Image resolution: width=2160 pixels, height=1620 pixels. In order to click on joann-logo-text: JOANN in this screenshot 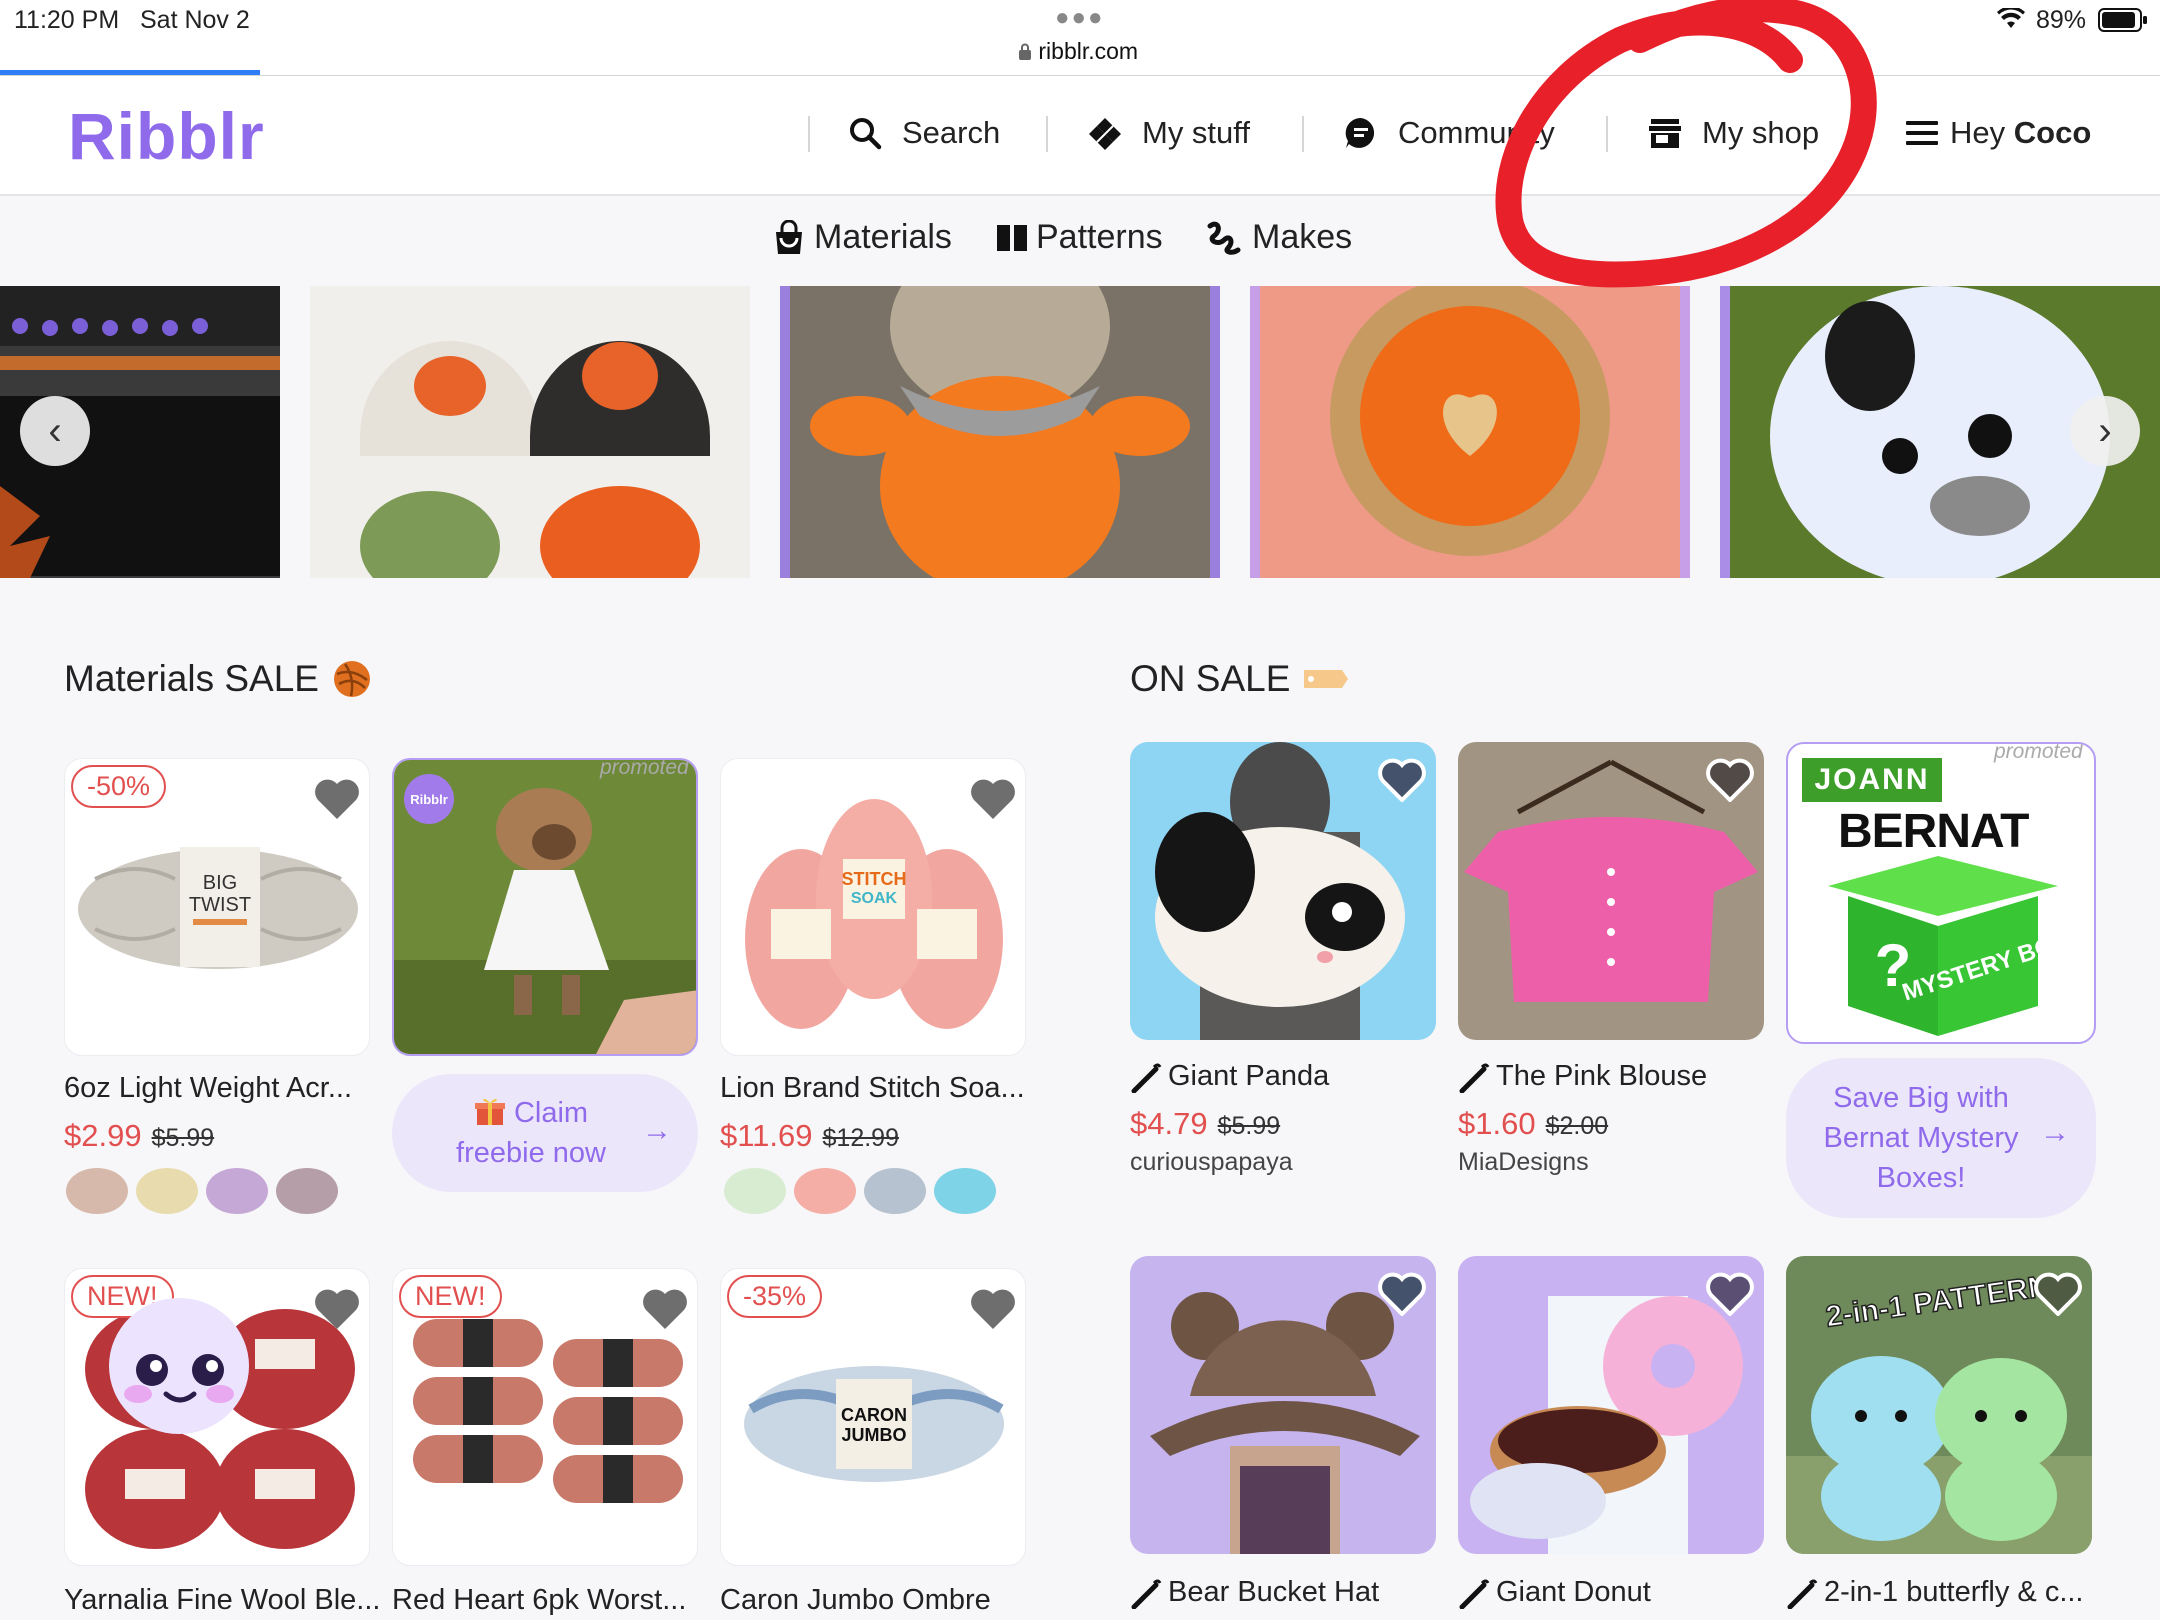, I will do `click(1872, 779)`.